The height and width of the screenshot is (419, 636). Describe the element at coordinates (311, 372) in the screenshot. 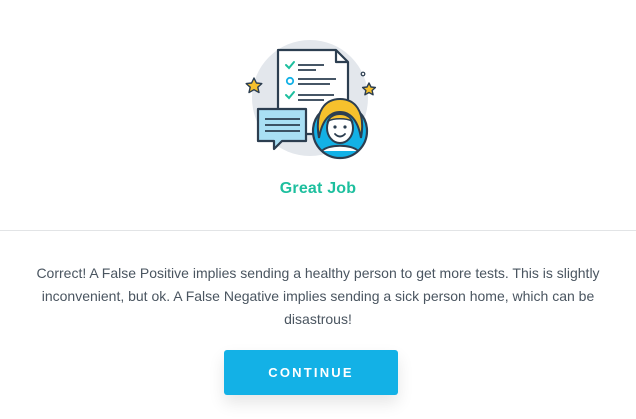

I see `continue-button: CONTINUE` at that location.